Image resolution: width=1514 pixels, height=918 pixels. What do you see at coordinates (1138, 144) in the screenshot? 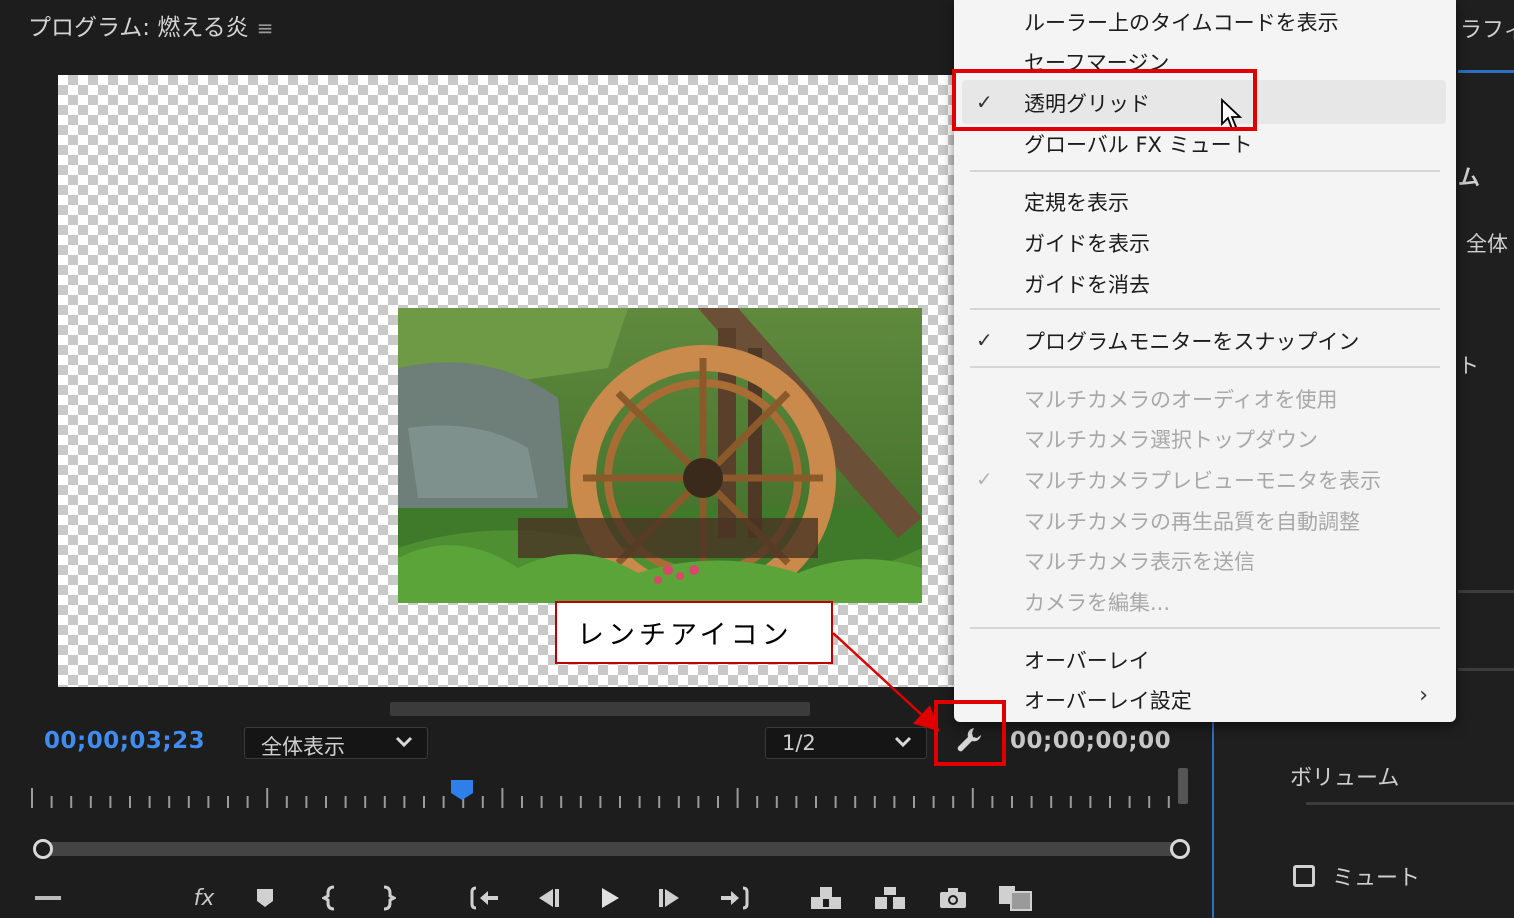
I see `menu-item-global-fx-mute: グローバル FX ミュート` at bounding box center [1138, 144].